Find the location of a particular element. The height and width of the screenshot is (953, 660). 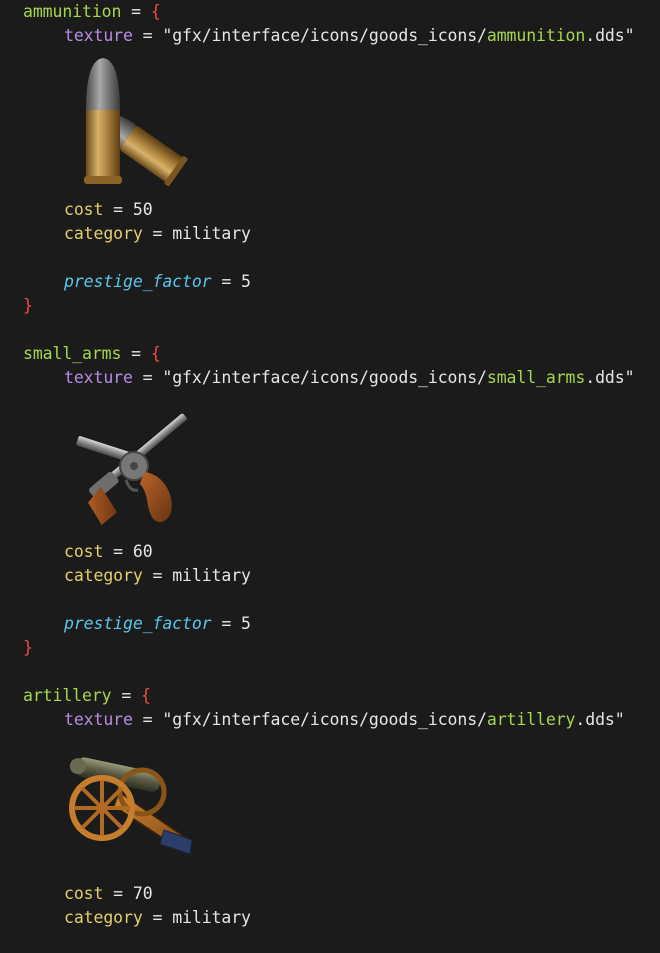

cost-value: 70 is located at coordinates (142, 893).